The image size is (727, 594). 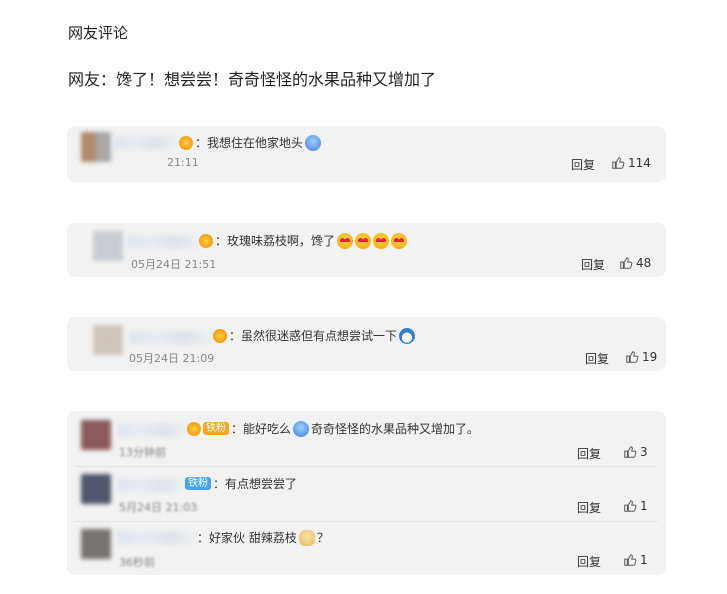 I want to click on like-button: 19, so click(x=641, y=357).